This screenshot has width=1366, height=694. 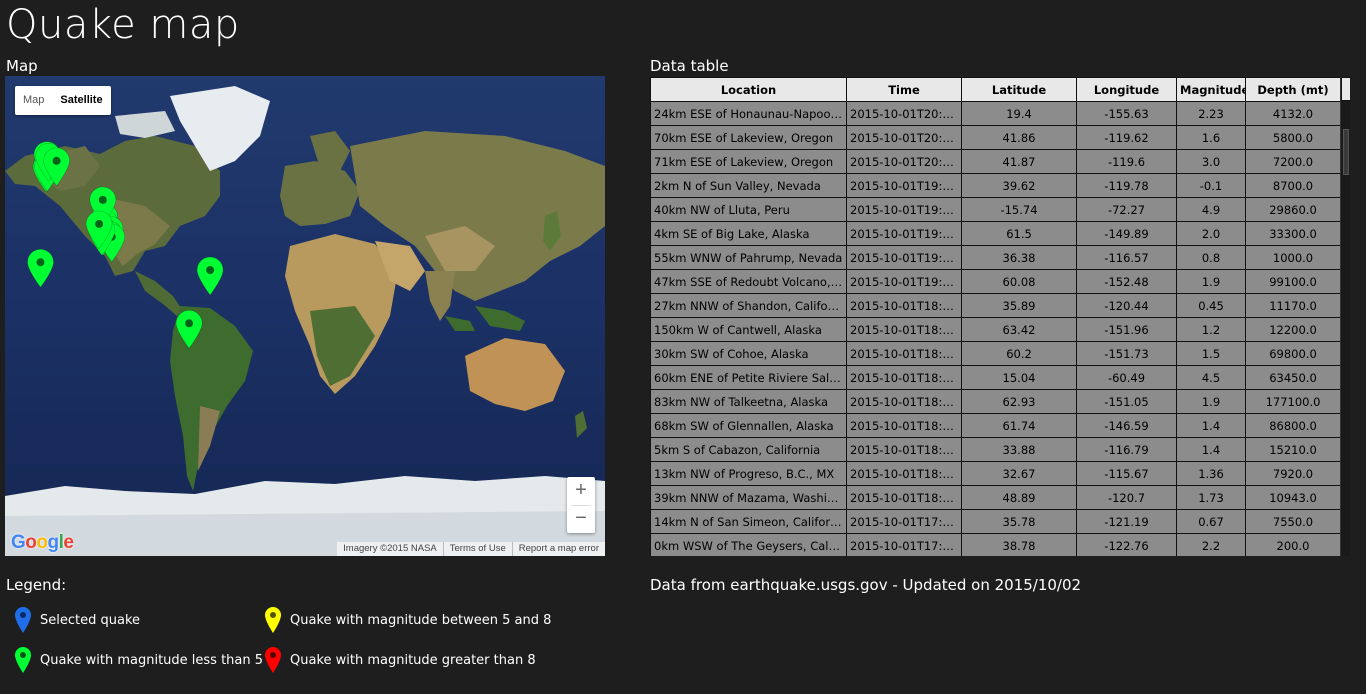 What do you see at coordinates (1211, 137) in the screenshot?
I see `cell-magnitude: 1.6` at bounding box center [1211, 137].